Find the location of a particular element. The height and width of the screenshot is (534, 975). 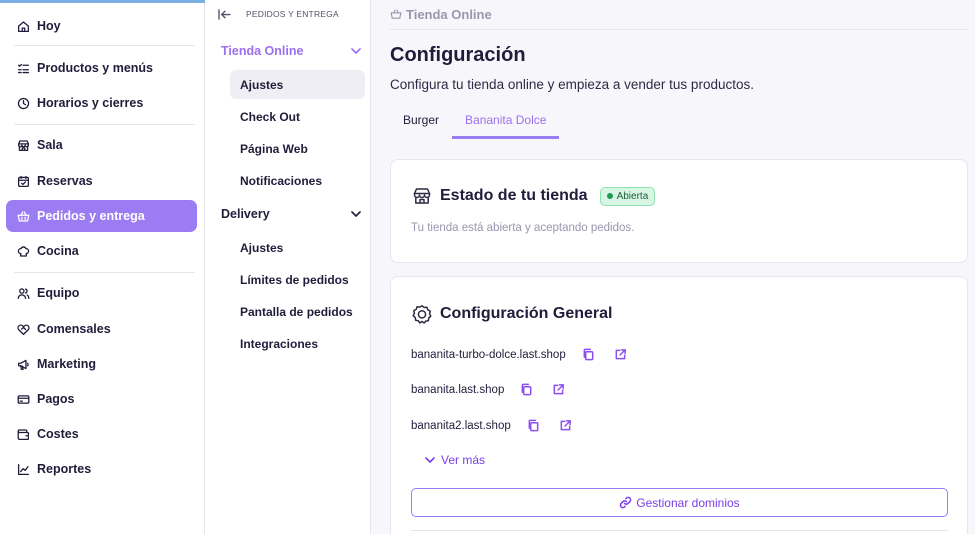

subnav-item-ajustes: Ajustes is located at coordinates (297, 84).